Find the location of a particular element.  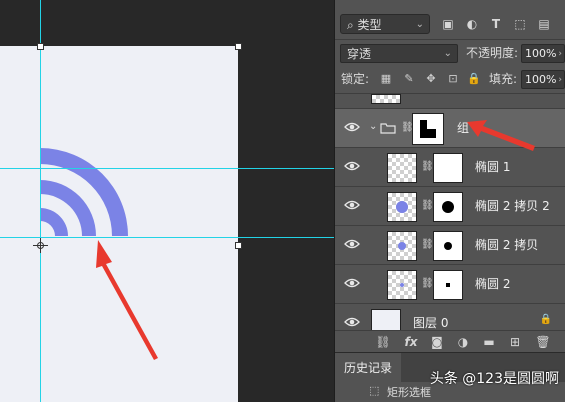

transform-handle-top-right is located at coordinates (238, 46).